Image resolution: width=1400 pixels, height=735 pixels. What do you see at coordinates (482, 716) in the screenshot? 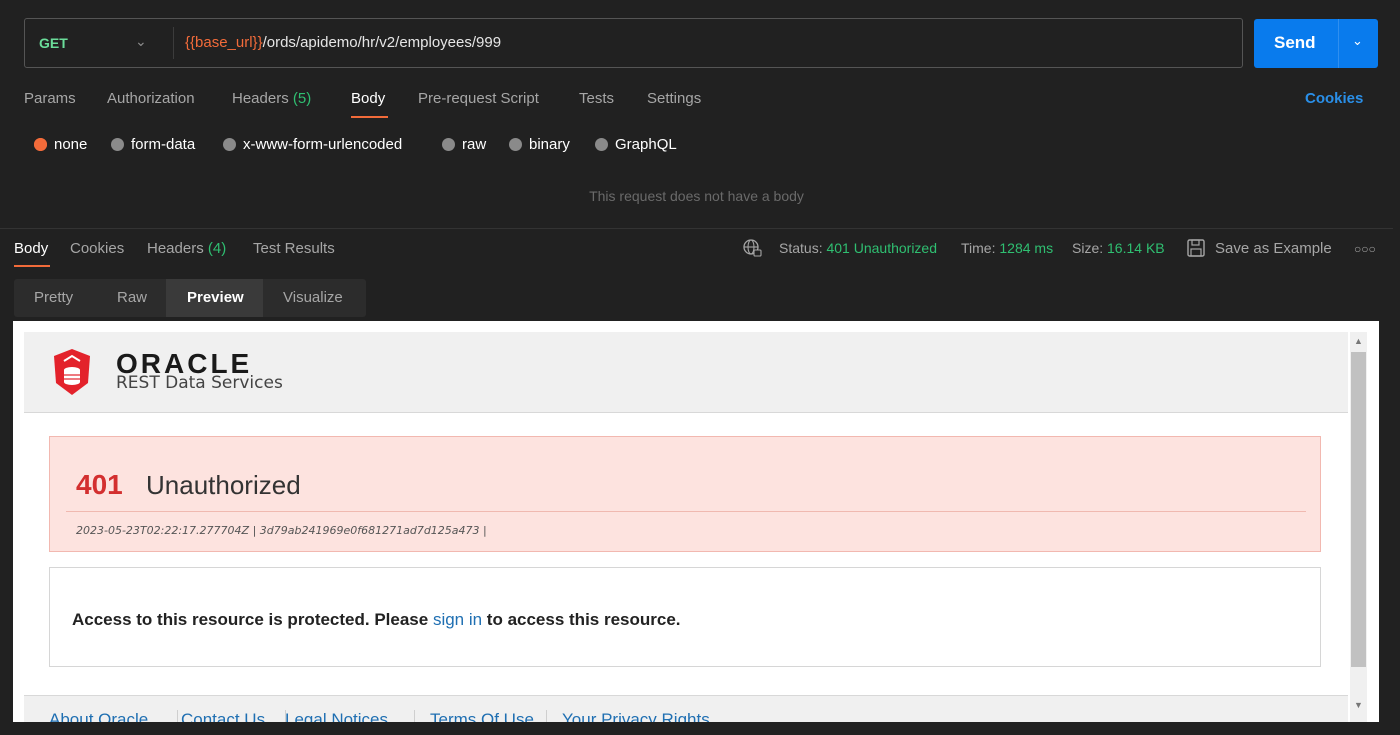
I see `footer-link-terms-of-use: Terms Of Use` at bounding box center [482, 716].